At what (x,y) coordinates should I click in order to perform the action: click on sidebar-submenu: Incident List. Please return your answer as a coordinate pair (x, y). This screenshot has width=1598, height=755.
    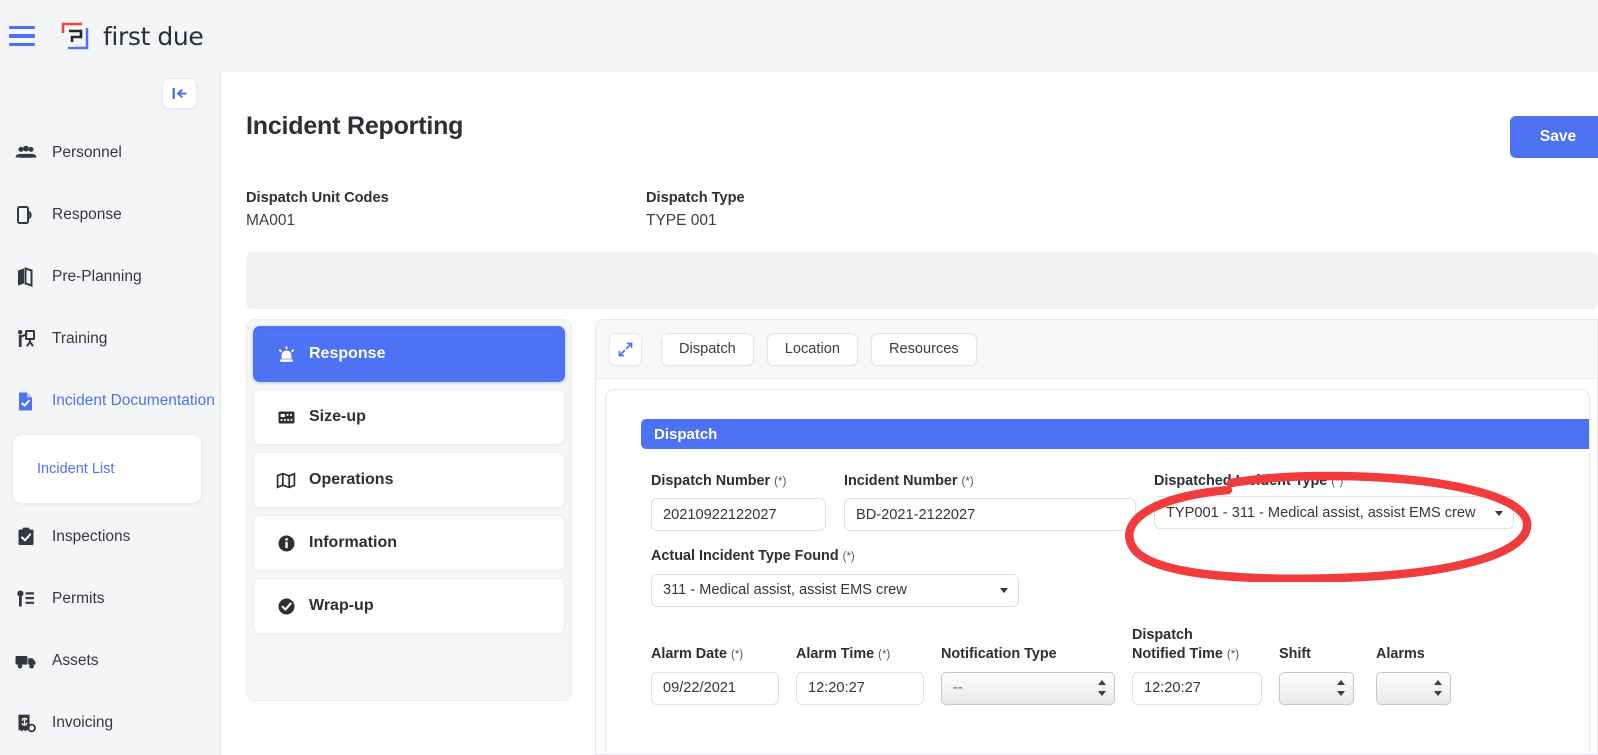
    Looking at the image, I should click on (107, 469).